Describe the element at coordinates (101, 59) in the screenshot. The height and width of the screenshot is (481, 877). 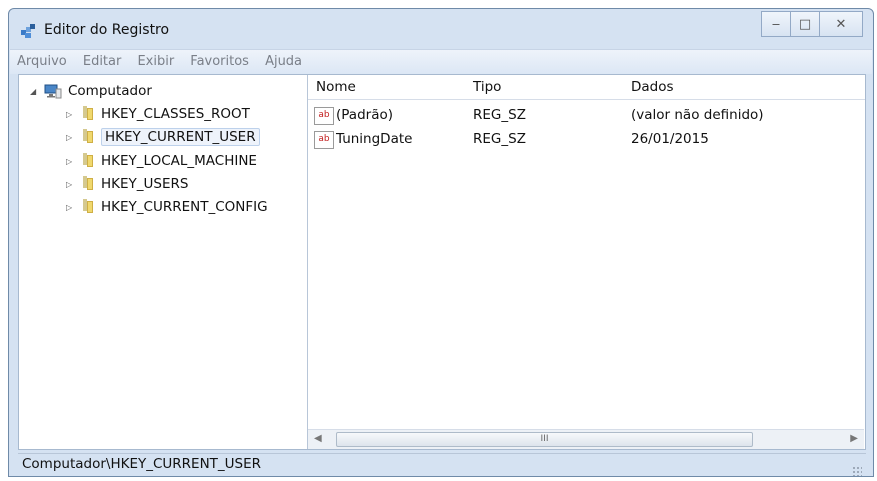
I see `menu-editar: Editar` at that location.